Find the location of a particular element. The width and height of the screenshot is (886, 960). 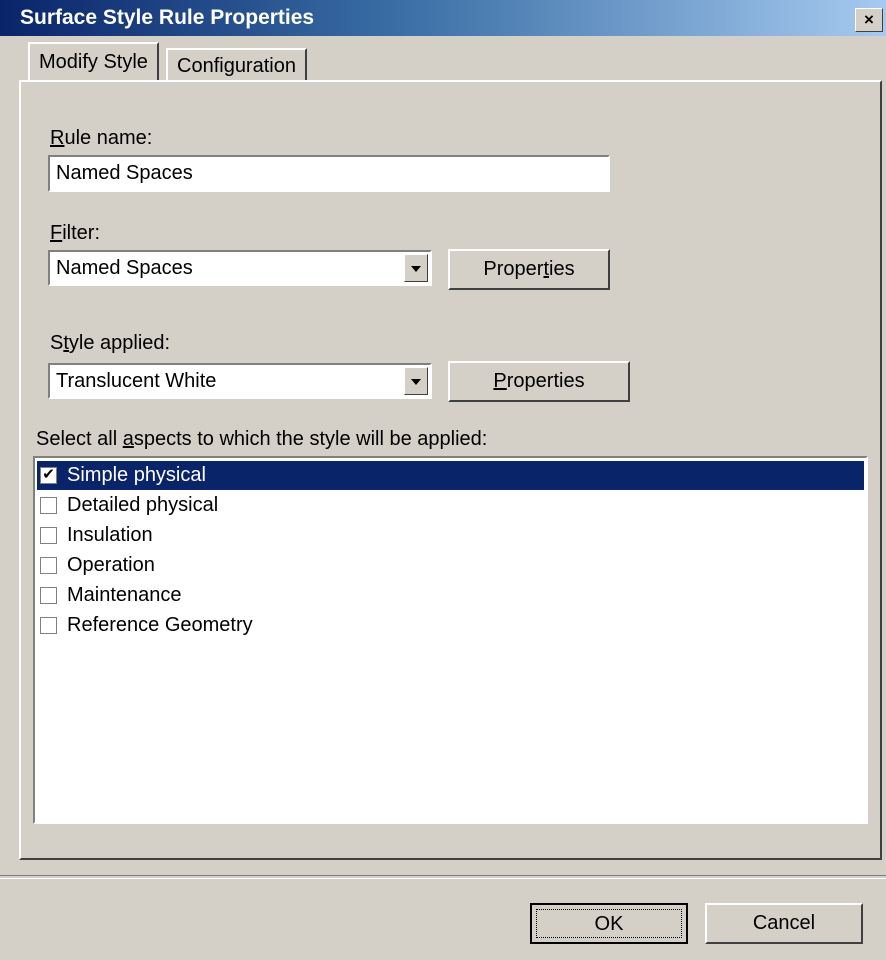

check-icon: ✔ is located at coordinates (48, 474).